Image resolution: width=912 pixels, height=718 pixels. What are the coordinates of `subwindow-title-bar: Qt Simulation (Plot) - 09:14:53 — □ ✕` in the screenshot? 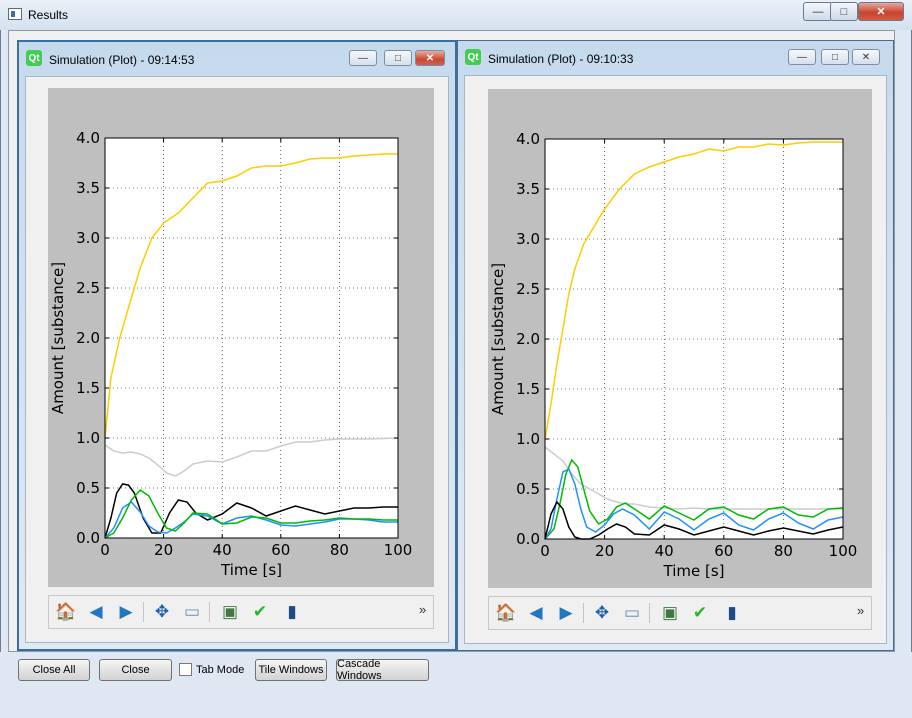 It's located at (237, 59).